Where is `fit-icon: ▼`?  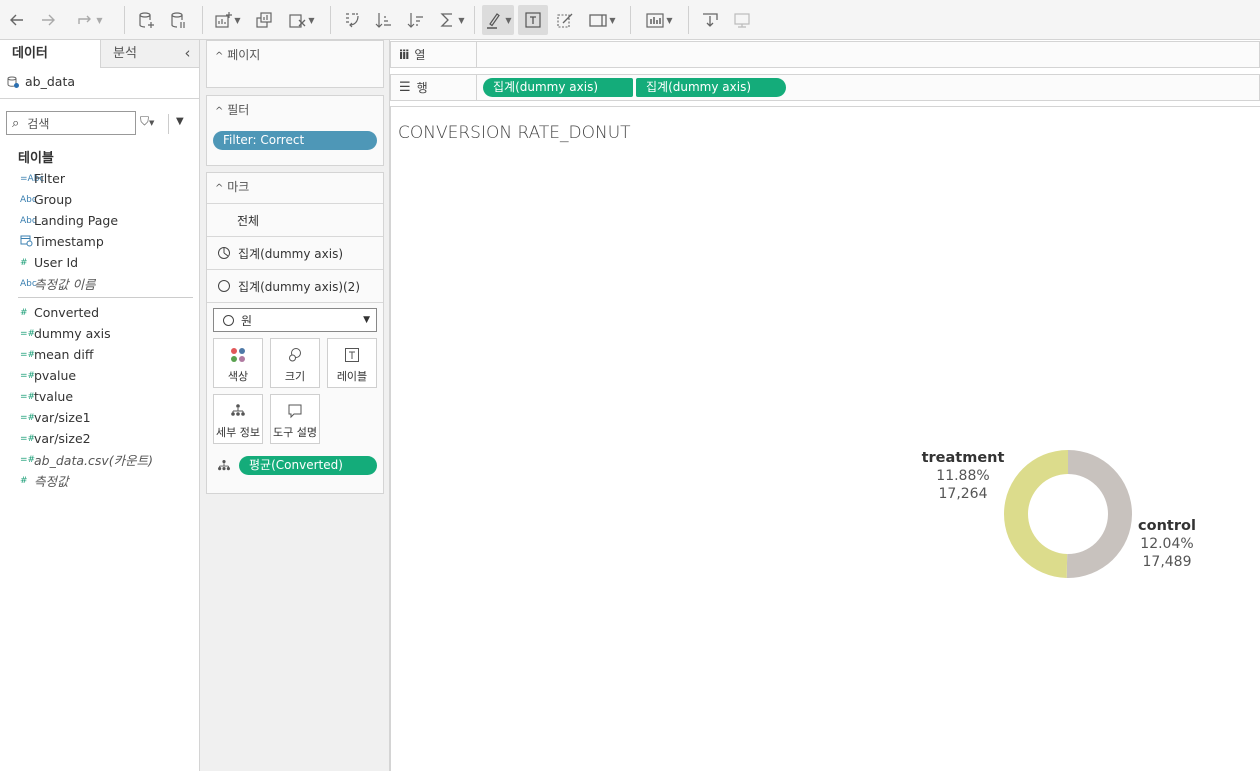
fit-icon: ▼ is located at coordinates (602, 20).